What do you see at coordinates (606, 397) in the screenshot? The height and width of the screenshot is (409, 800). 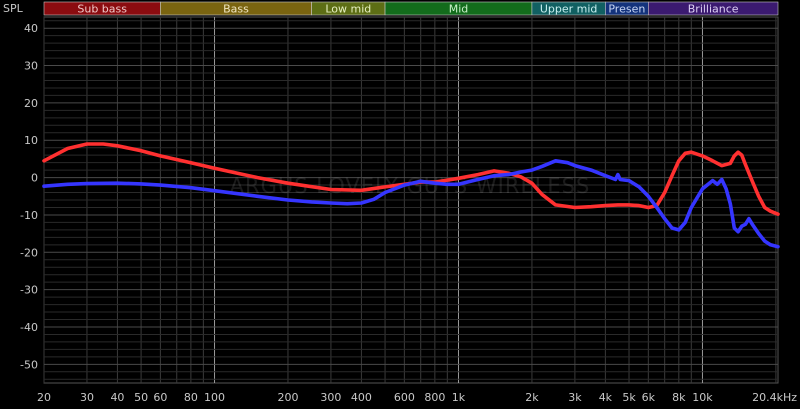 I see `x-tick-label: 4k` at bounding box center [606, 397].